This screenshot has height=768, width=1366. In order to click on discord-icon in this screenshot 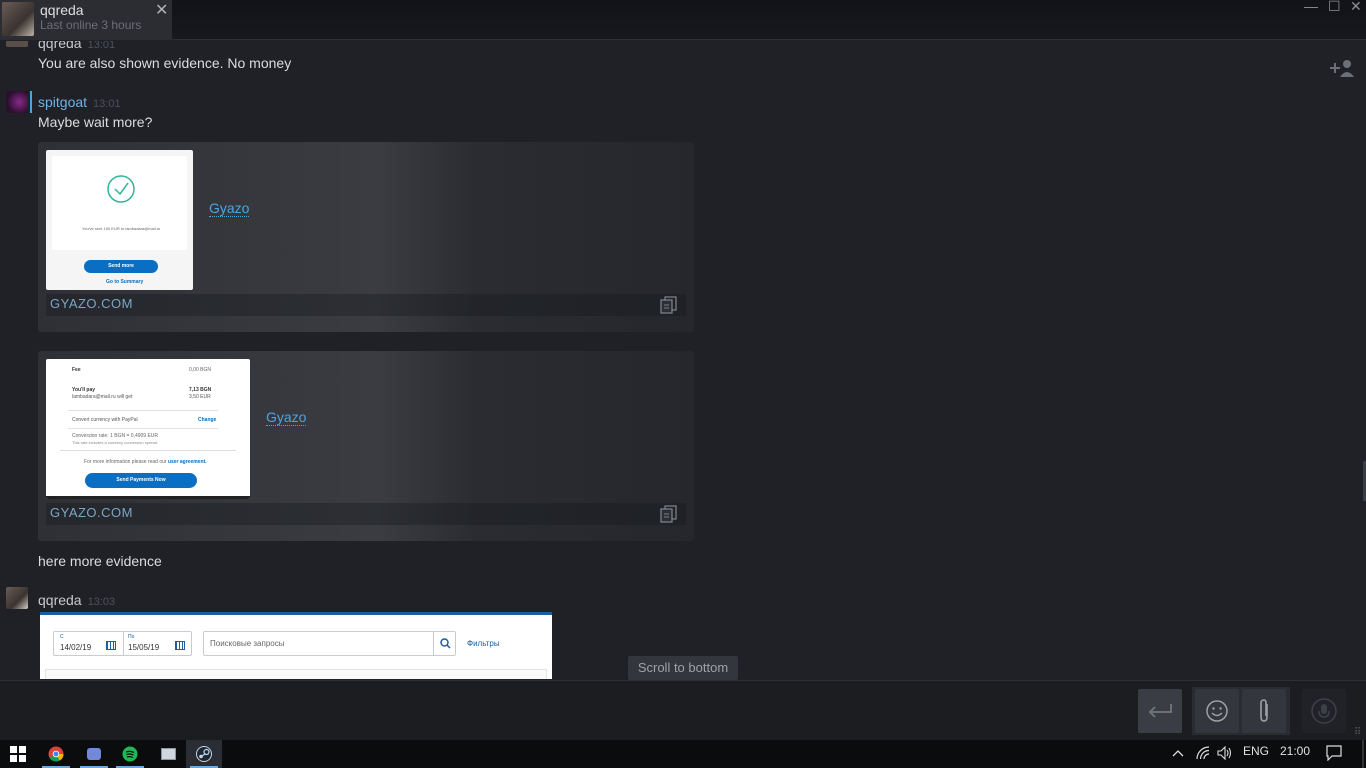, I will do `click(94, 754)`.